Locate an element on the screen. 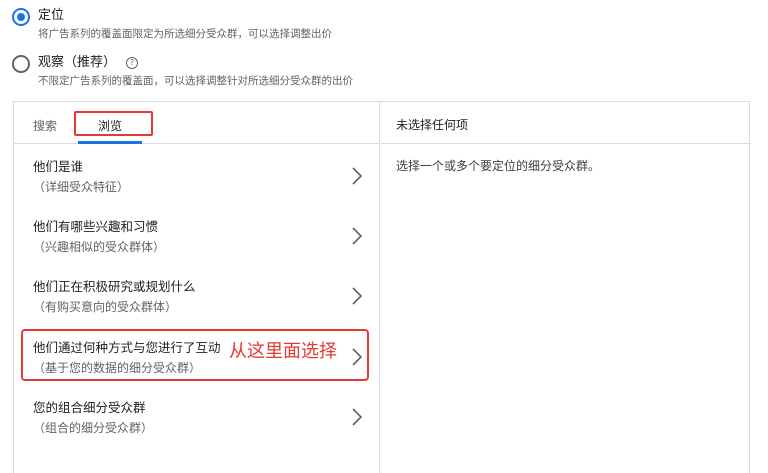 This screenshot has width=768, height=473. browse-item-title: 他们有哪些兴趣和习惯 is located at coordinates (96, 226).